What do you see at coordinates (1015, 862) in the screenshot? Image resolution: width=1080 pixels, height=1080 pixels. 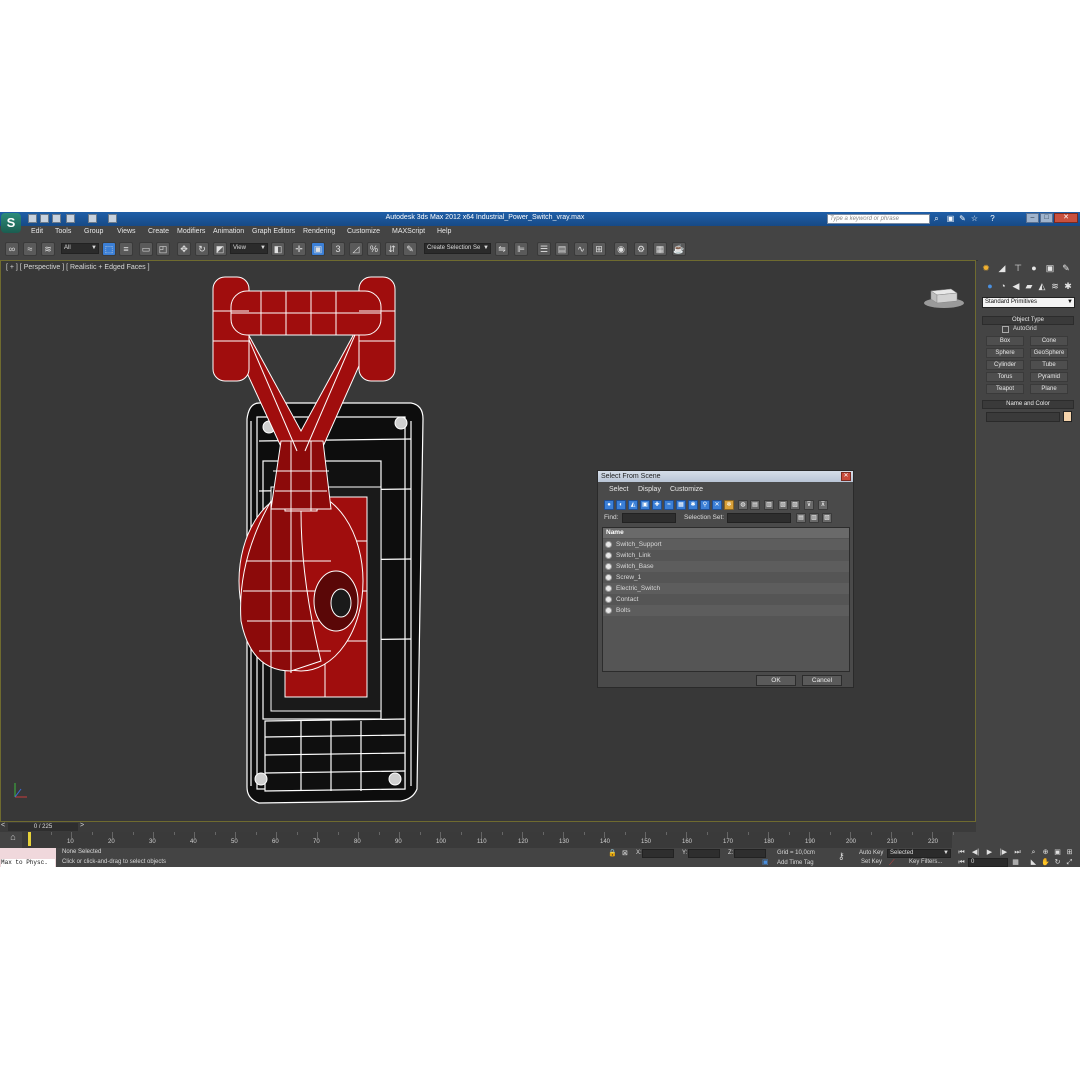 I see `time-configuration-icon: ▦` at bounding box center [1015, 862].